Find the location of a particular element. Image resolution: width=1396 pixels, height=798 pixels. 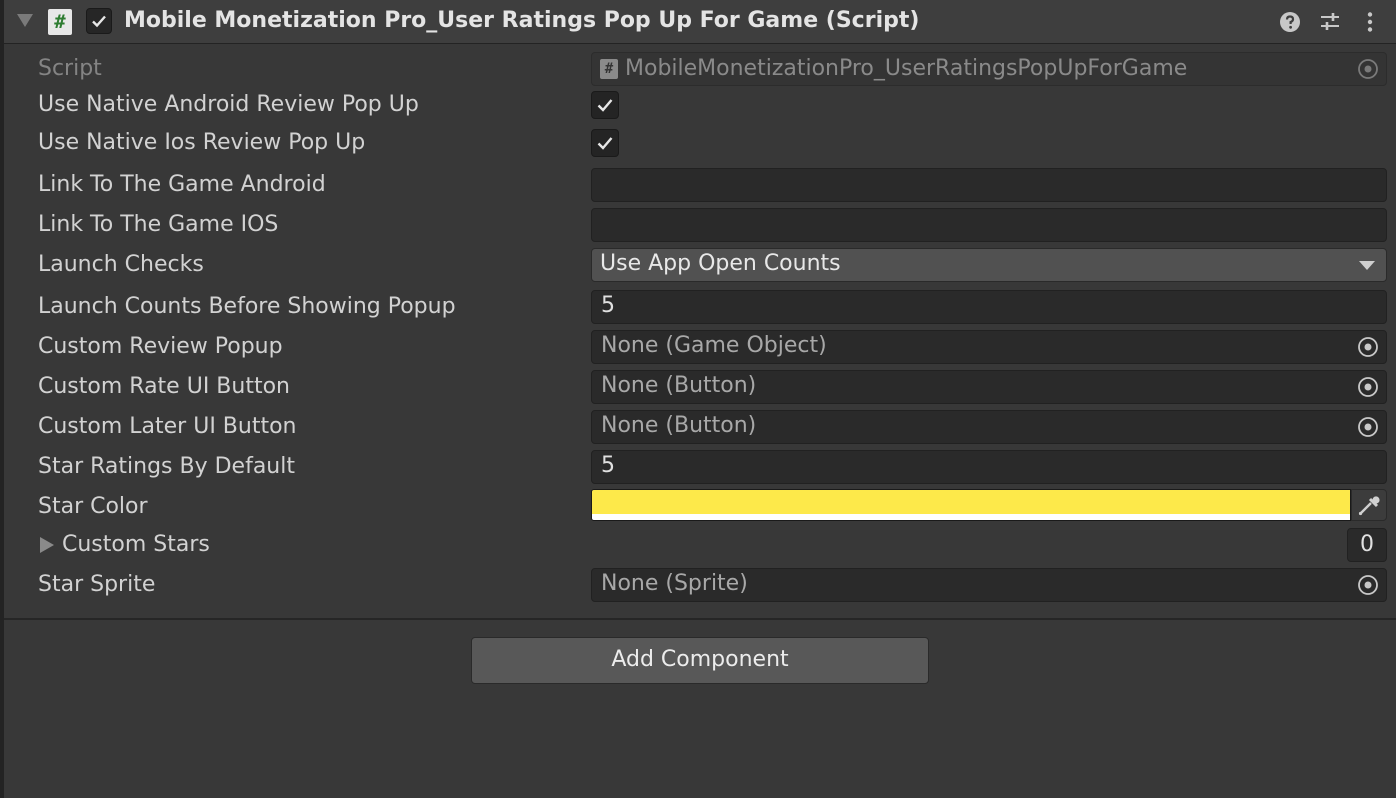

custom-stars-foldout-icon is located at coordinates (47, 545).